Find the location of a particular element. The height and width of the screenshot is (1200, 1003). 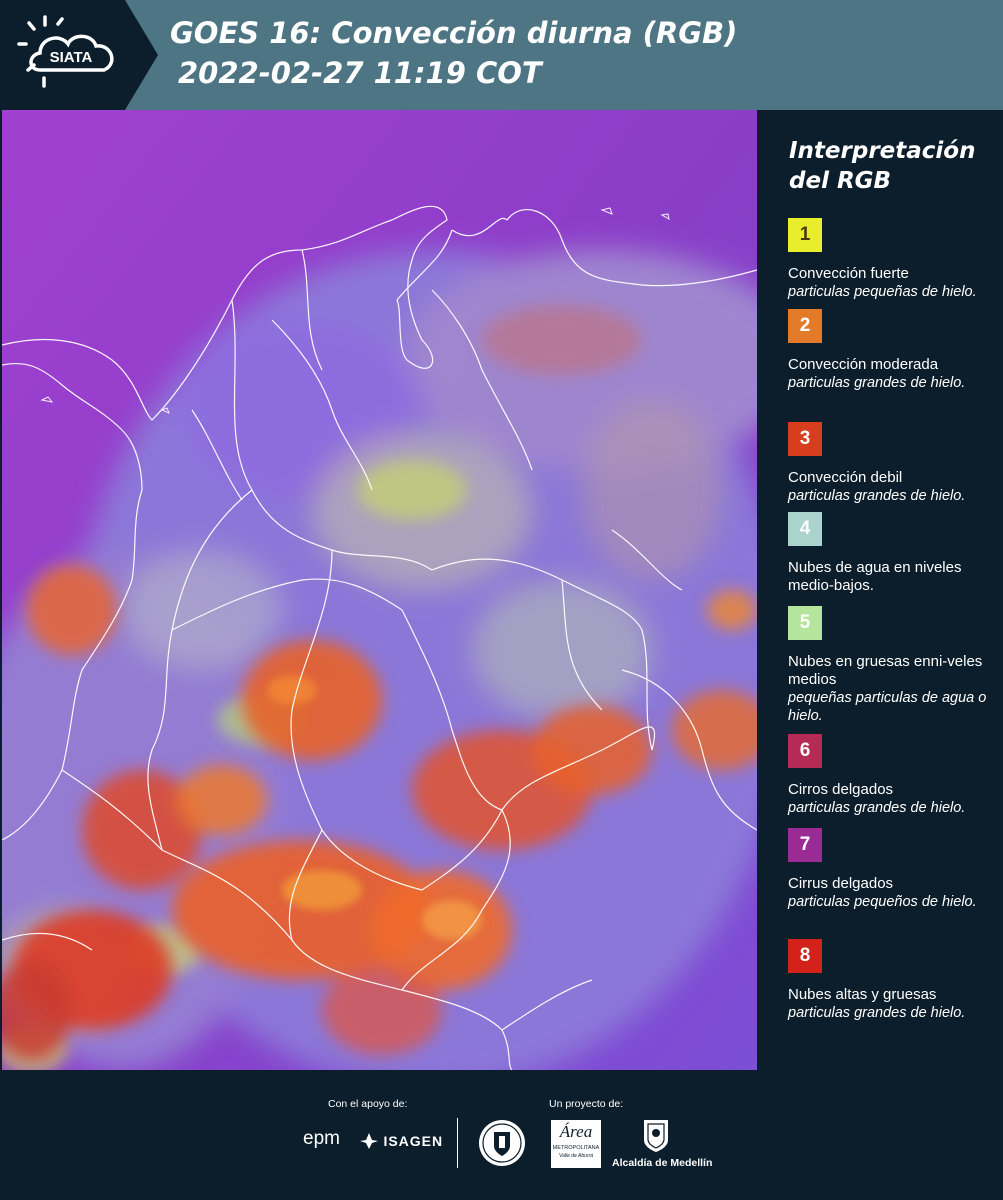

page-title: GOES 16: Convección diurna (RGB) is located at coordinates (454, 33).